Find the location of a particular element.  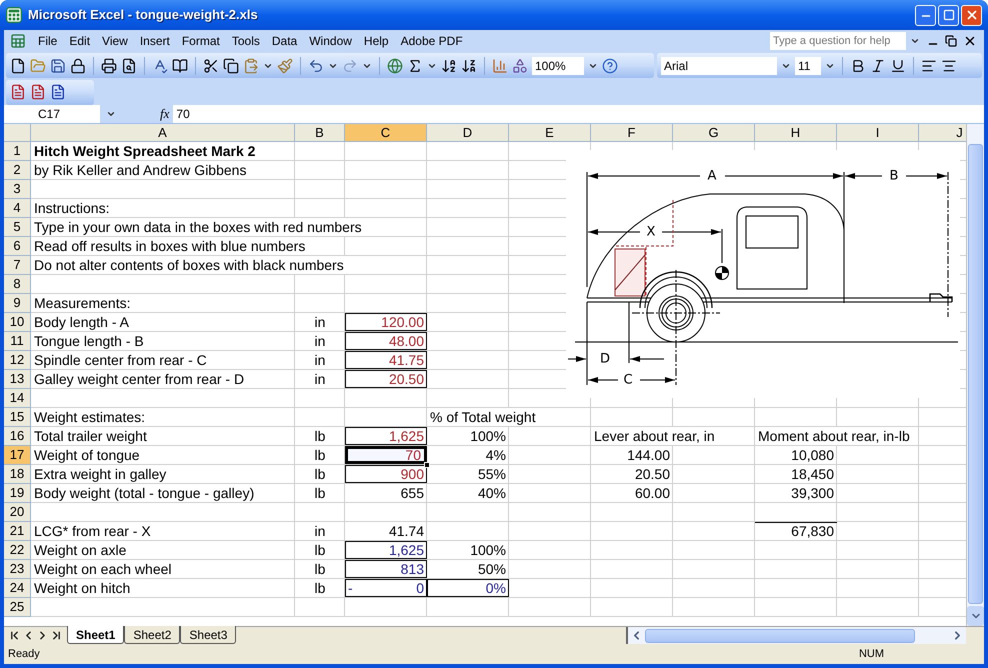

preview-icon is located at coordinates (129, 66).